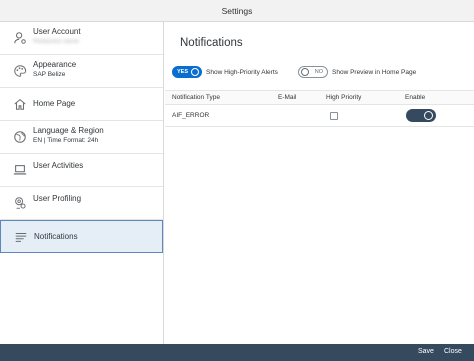 The image size is (474, 361). Describe the element at coordinates (343, 97) in the screenshot. I see `column-header-high-priority: High Priority` at that location.